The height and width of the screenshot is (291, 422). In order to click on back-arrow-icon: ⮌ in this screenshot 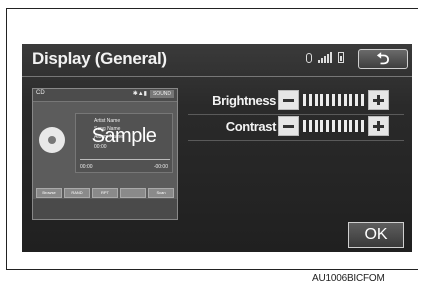, I will do `click(383, 59)`.